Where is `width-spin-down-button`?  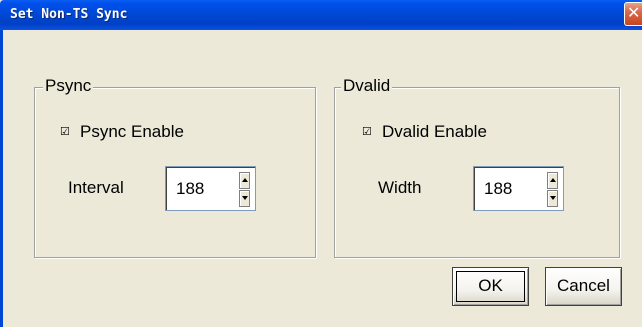 width-spin-down-button is located at coordinates (552, 198).